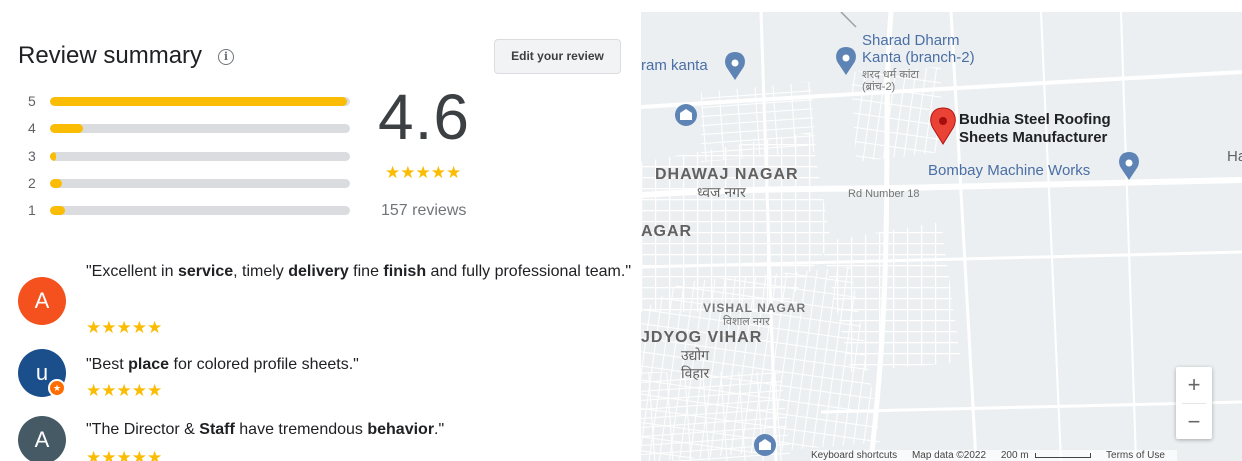 The height and width of the screenshot is (461, 1242). I want to click on review-text-part: fine, so click(366, 271).